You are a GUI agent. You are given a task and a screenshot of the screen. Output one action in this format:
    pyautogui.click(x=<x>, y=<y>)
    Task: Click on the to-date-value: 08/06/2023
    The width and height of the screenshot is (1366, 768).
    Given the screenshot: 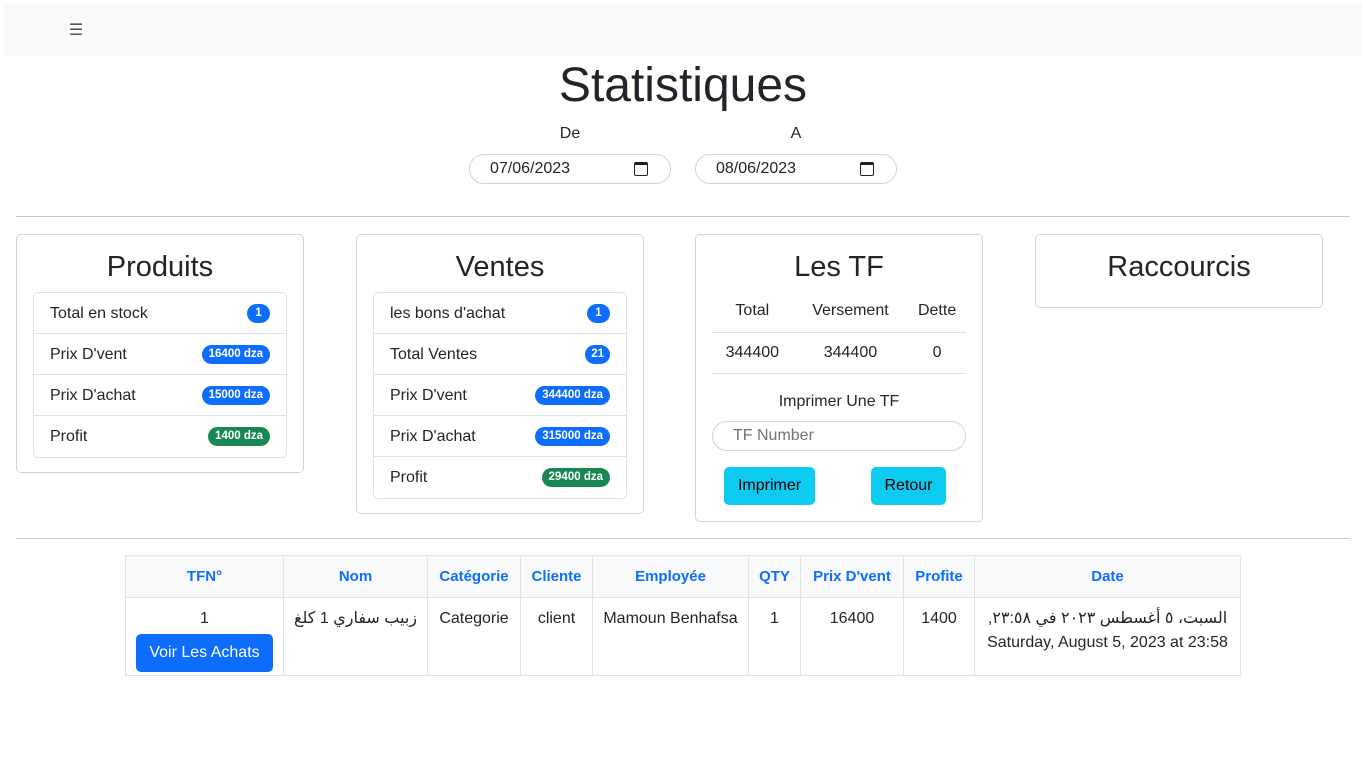 What is the action you would take?
    pyautogui.click(x=756, y=168)
    